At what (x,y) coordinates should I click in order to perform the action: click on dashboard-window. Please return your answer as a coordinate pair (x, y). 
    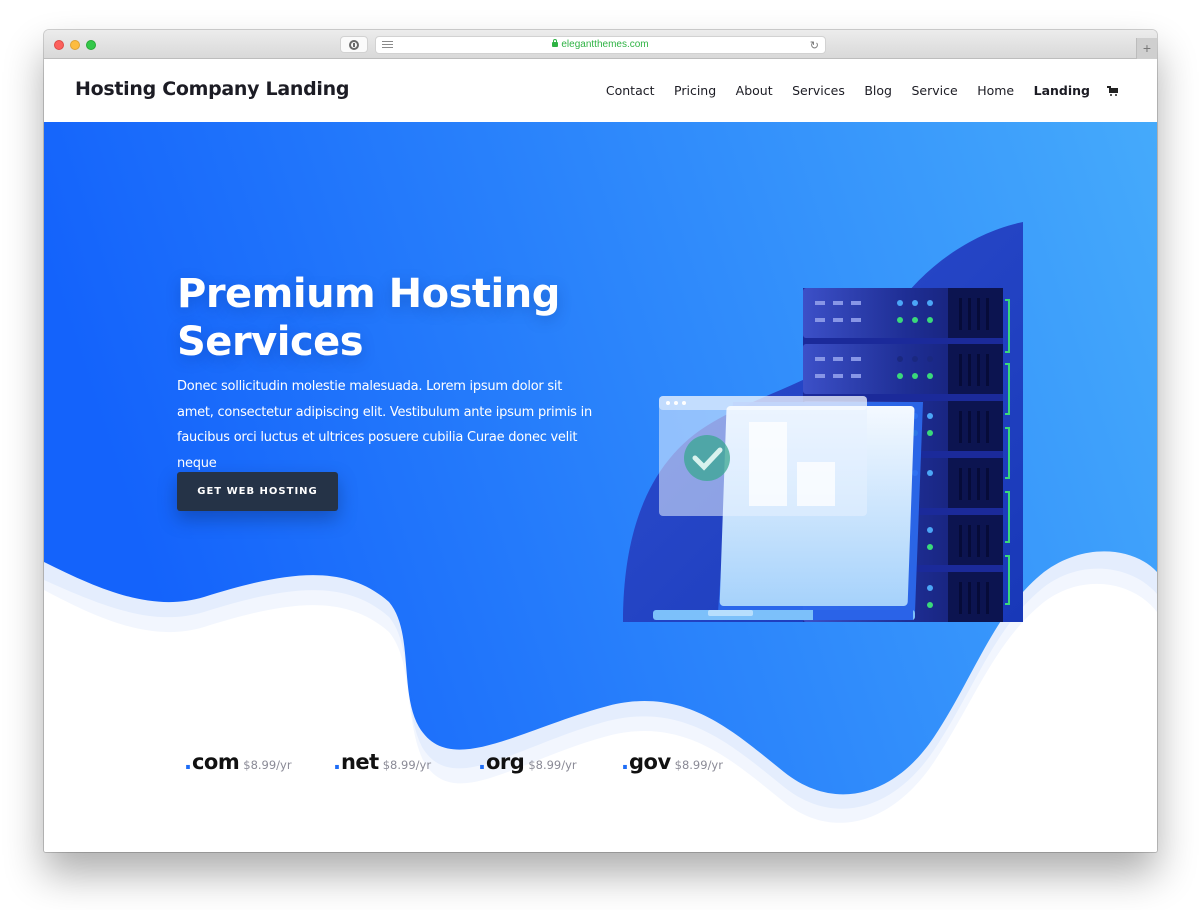
    Looking at the image, I should click on (763, 456).